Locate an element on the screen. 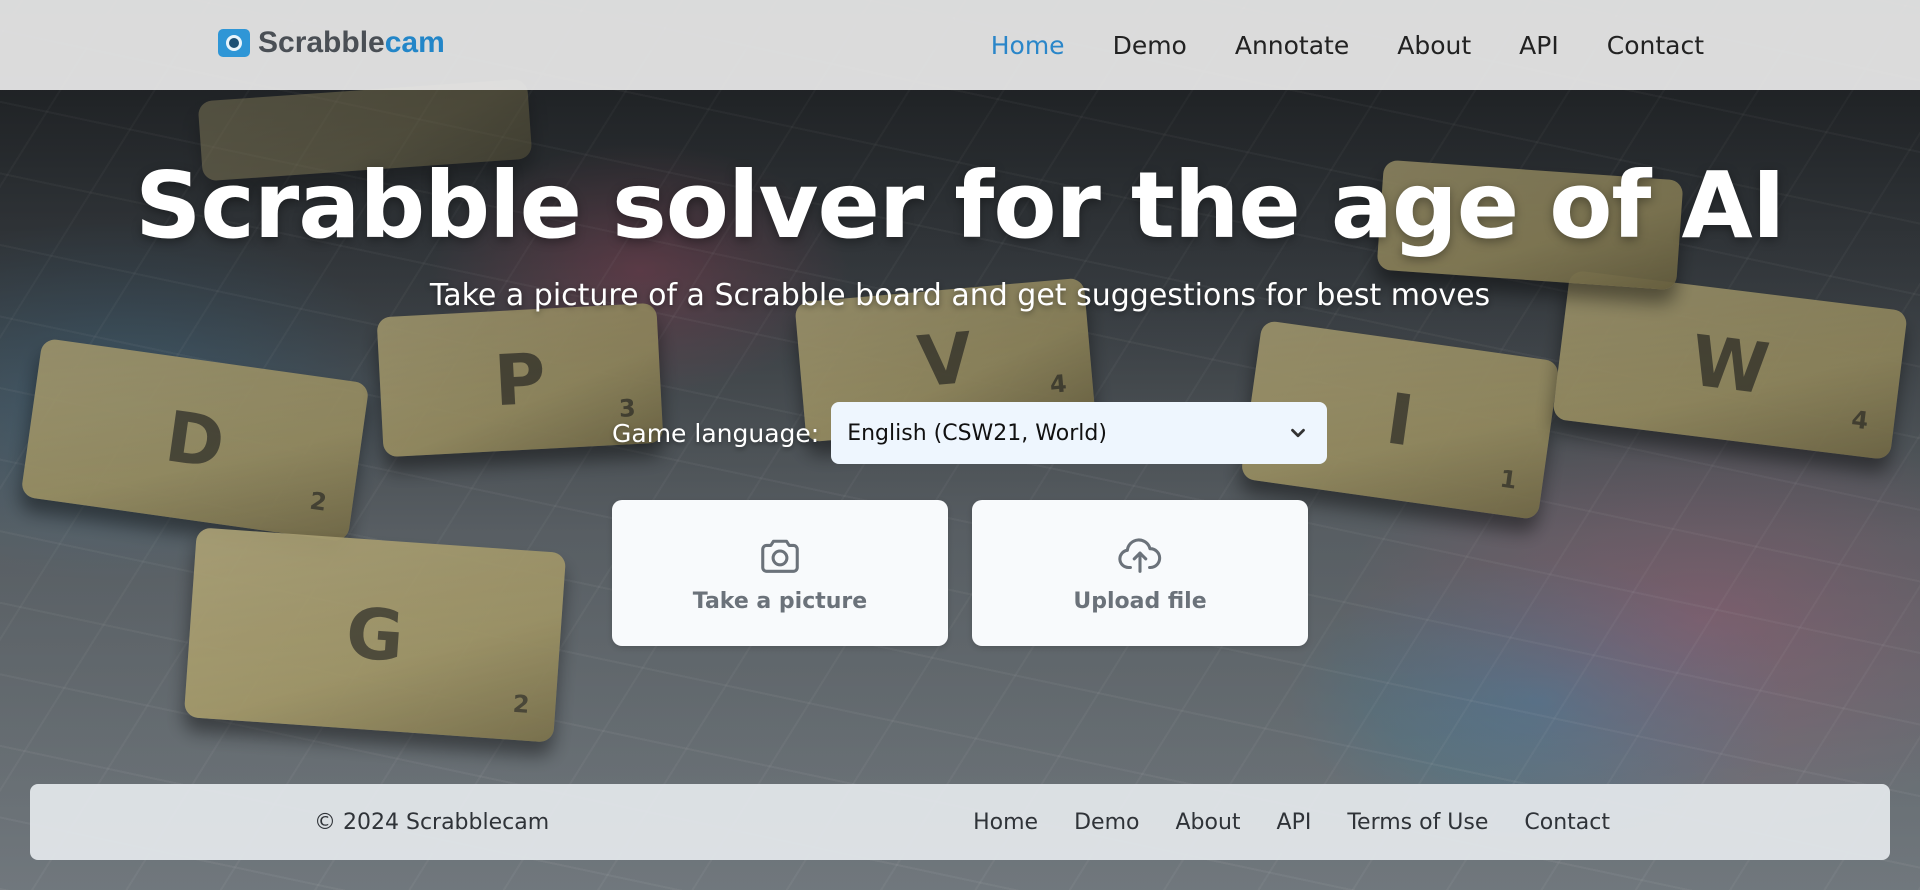 The width and height of the screenshot is (1920, 890). brand-logo: Scrabblecam is located at coordinates (331, 43).